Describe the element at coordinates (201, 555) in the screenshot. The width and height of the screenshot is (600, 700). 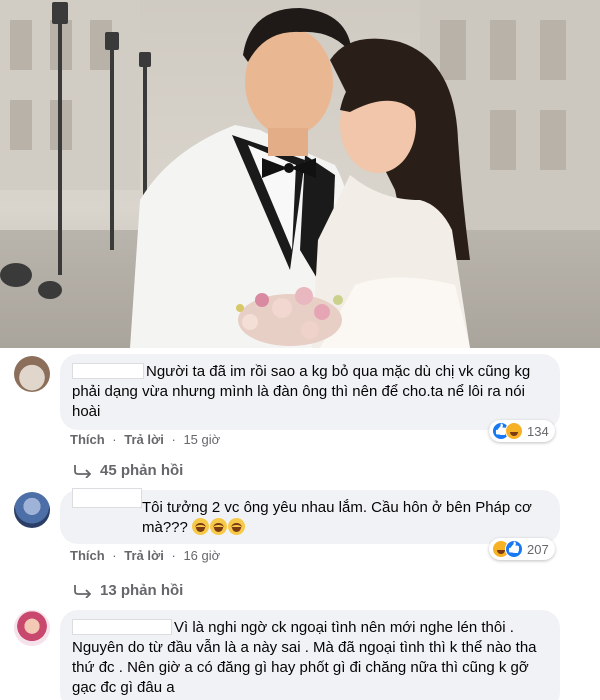
I see `comment-time: 16 giờ` at that location.